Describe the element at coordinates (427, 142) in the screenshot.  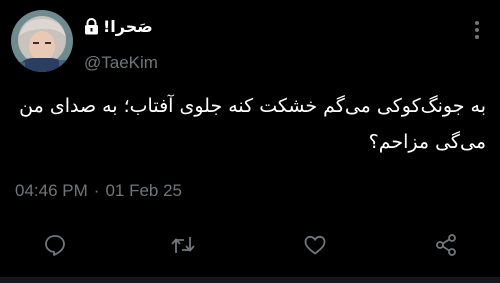
I see `tweet-text-line-2: می‌گی مزاحم؟` at that location.